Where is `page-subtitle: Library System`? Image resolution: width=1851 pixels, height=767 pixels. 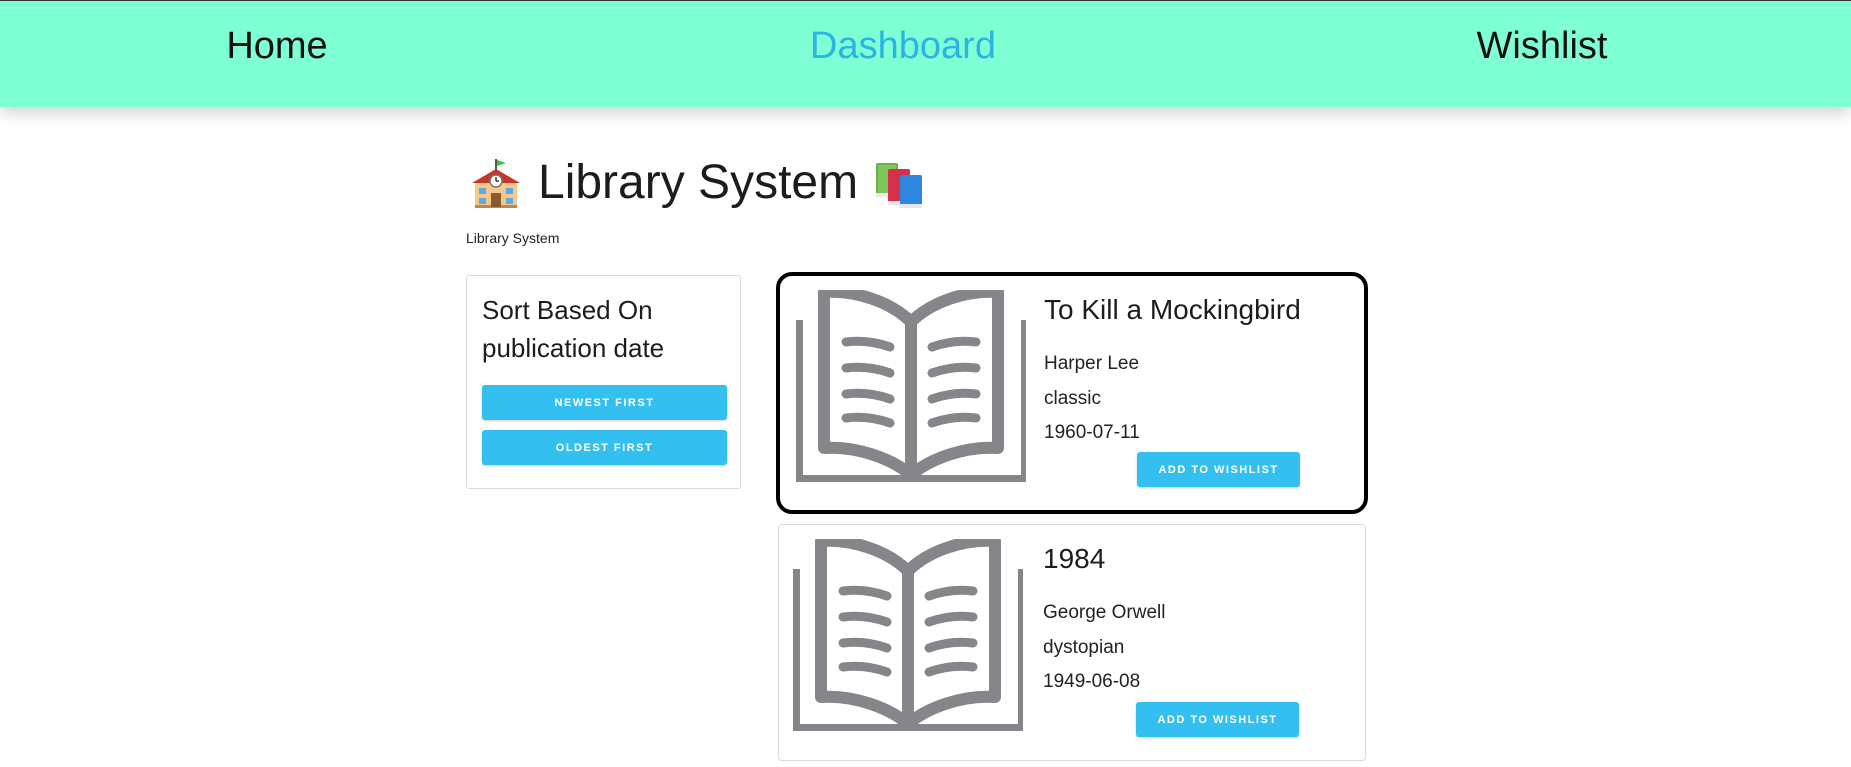 page-subtitle: Library System is located at coordinates (513, 238).